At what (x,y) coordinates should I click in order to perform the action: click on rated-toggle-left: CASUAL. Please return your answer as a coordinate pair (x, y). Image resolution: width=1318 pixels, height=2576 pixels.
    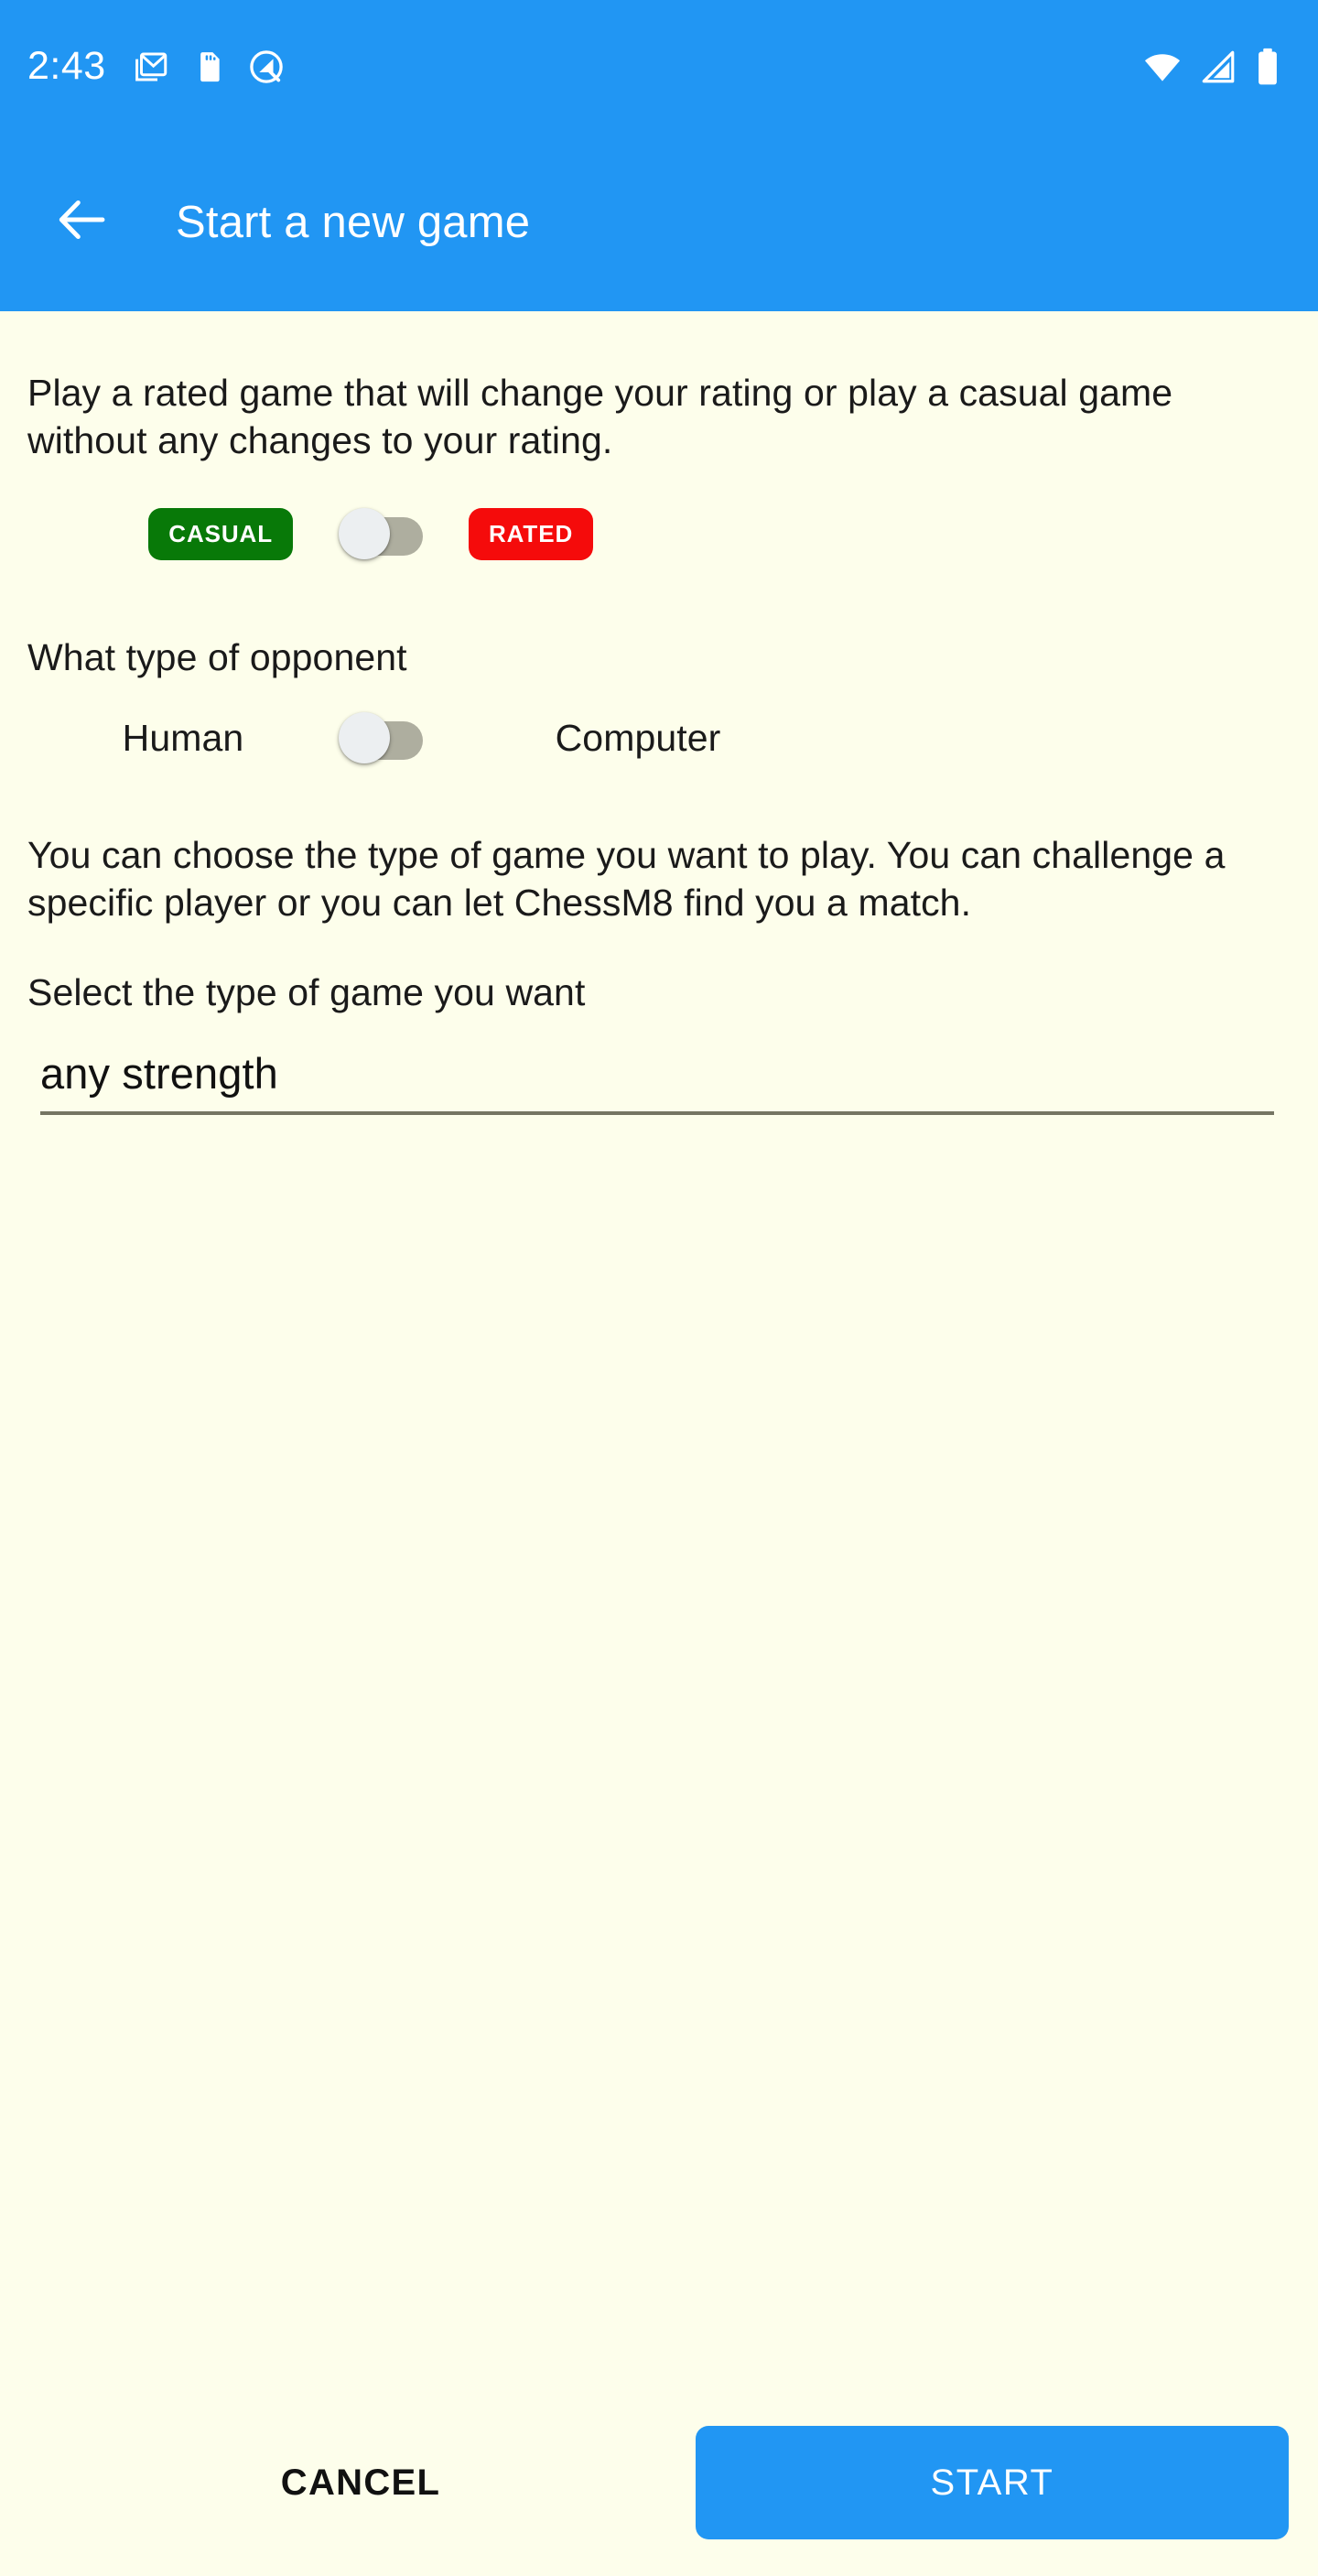
    Looking at the image, I should click on (183, 534).